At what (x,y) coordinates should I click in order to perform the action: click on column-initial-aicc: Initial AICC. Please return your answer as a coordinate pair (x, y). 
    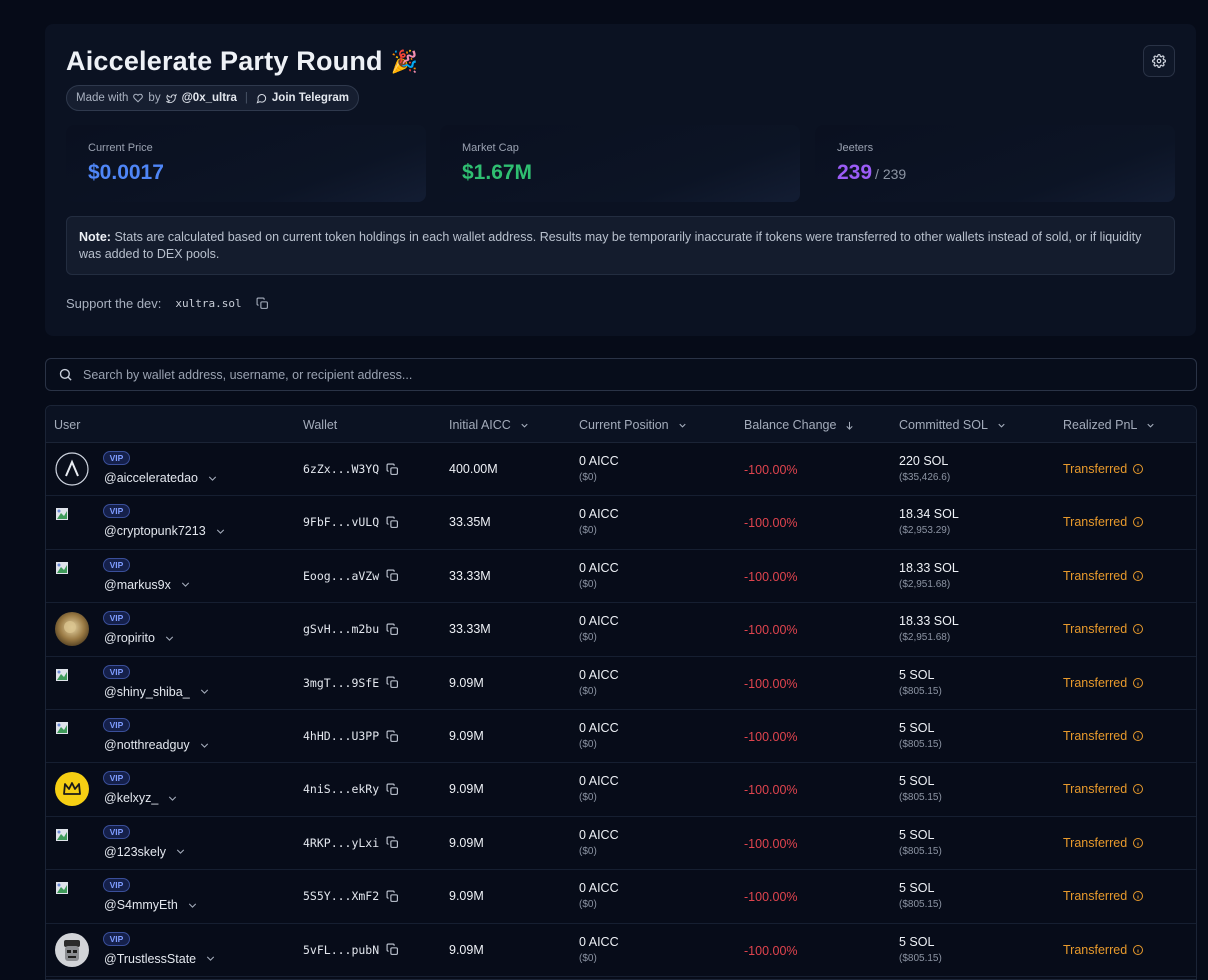
    Looking at the image, I should click on (489, 425).